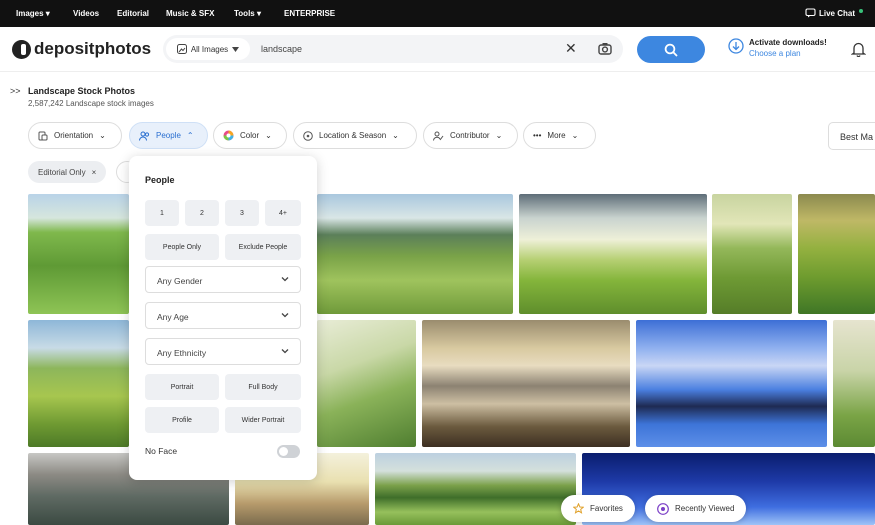  I want to click on nav-editorial: Editorial, so click(133, 13).